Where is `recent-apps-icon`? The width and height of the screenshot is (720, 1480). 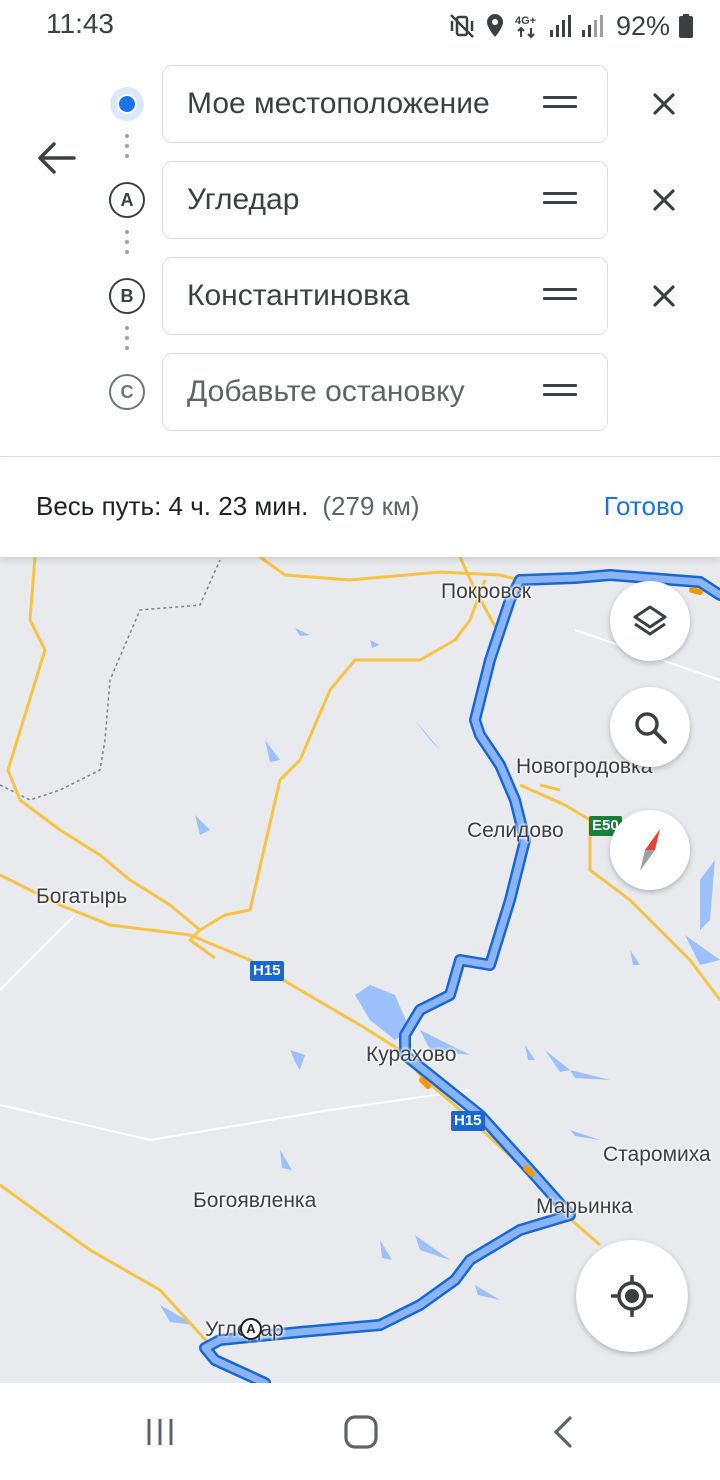 recent-apps-icon is located at coordinates (160, 1432).